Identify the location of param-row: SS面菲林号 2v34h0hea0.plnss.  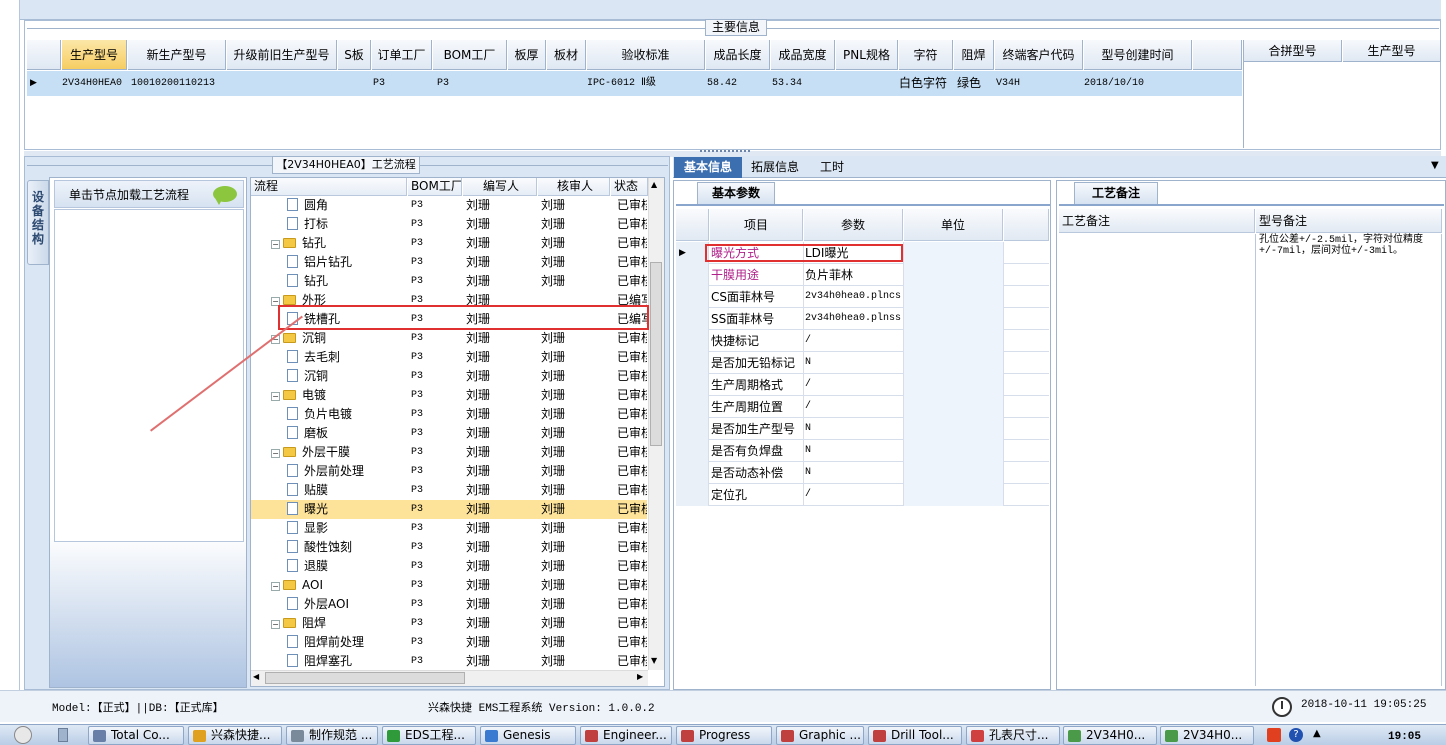
(862, 319).